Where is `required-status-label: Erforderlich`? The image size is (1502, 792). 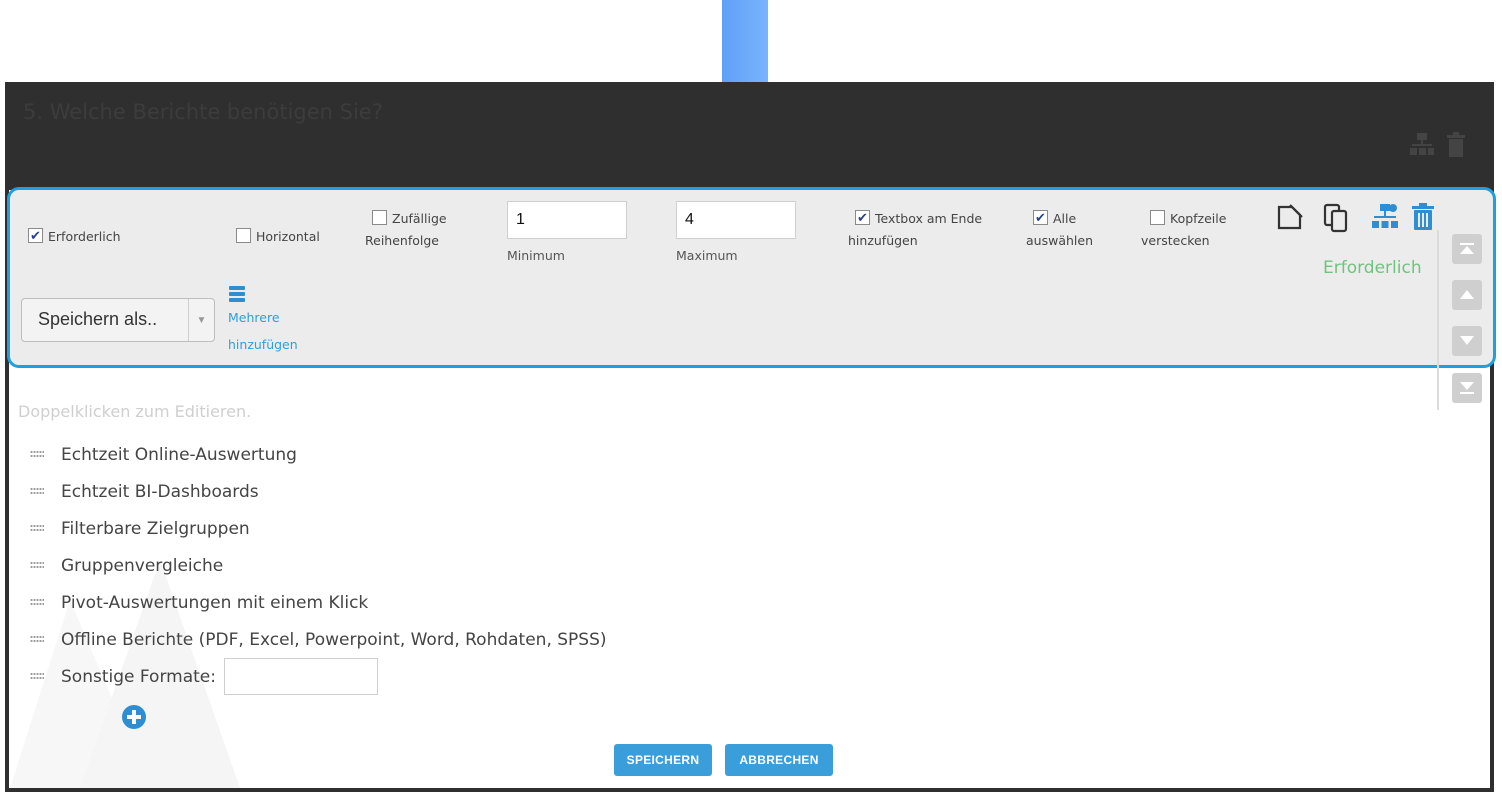
required-status-label: Erforderlich is located at coordinates (1372, 268).